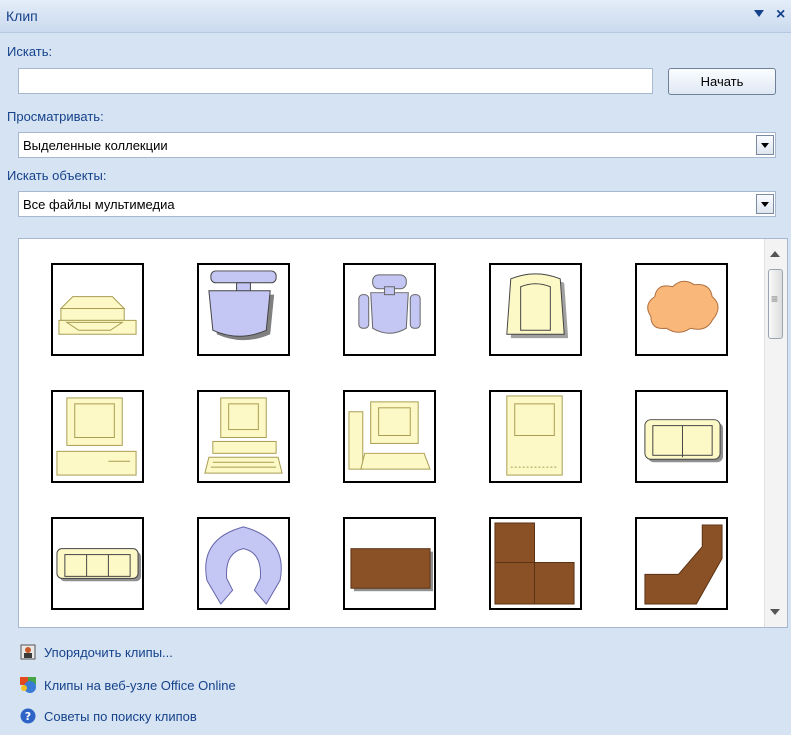 This screenshot has height=735, width=791. What do you see at coordinates (722, 81) in the screenshot?
I see `start-search-button: Начать` at bounding box center [722, 81].